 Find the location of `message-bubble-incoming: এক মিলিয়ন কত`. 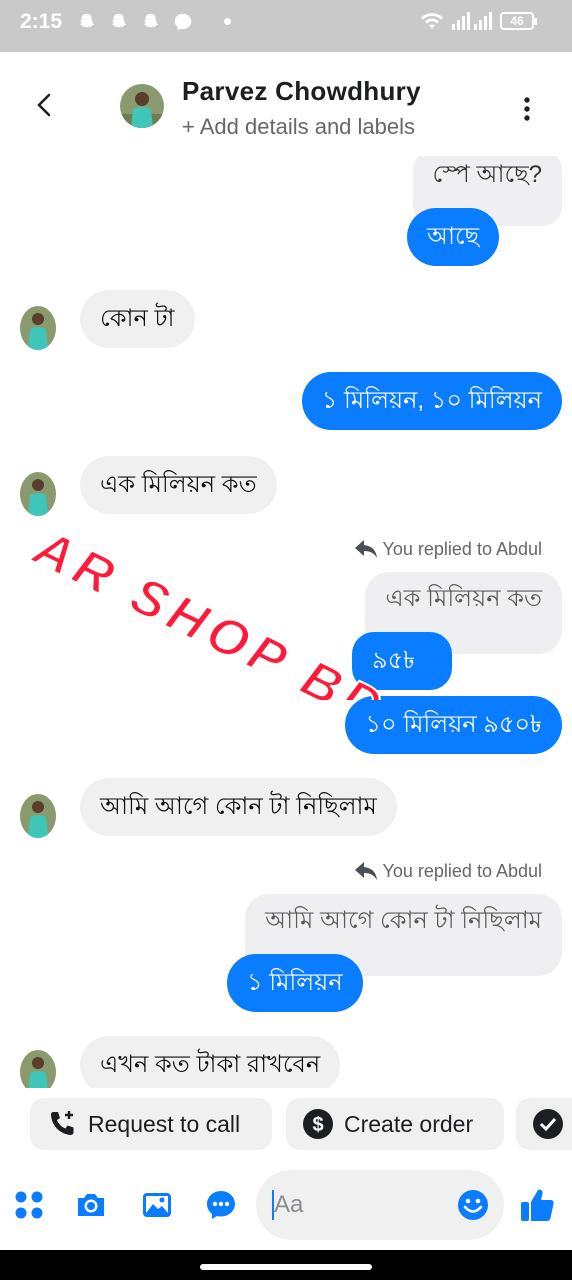

message-bubble-incoming: এক মিলিয়ন কত is located at coordinates (178, 485).